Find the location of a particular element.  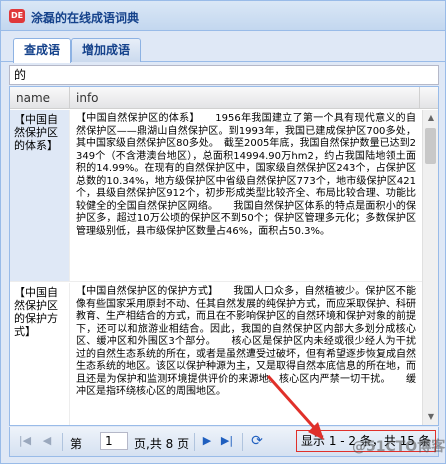

page-number-input: 1 is located at coordinates (114, 441).